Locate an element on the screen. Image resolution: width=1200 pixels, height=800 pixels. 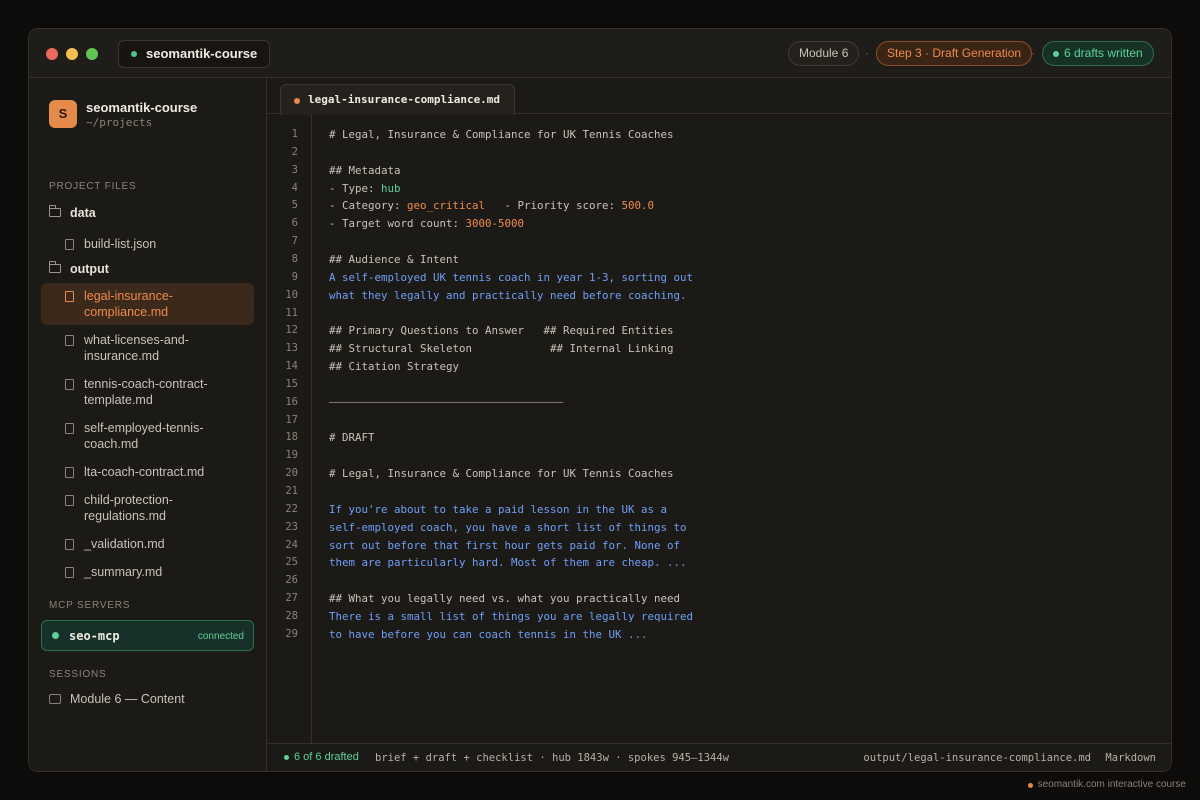
drafts-badge-label: 6 drafts written is located at coordinates (1103, 53).